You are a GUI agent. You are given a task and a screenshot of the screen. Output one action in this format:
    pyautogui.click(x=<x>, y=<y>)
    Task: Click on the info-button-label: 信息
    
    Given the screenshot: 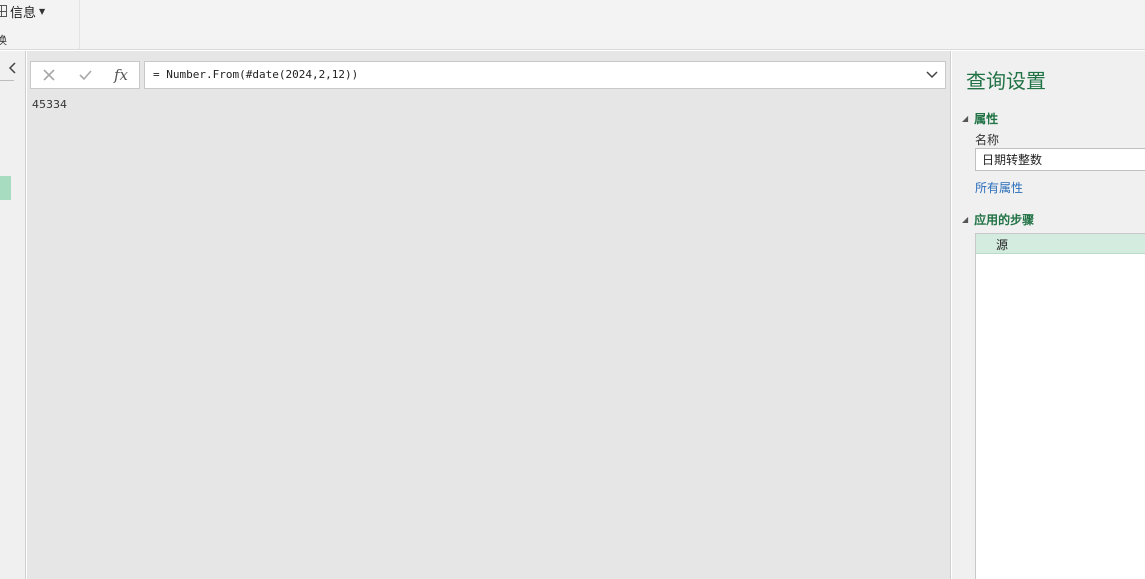 What is the action you would take?
    pyautogui.click(x=23, y=13)
    